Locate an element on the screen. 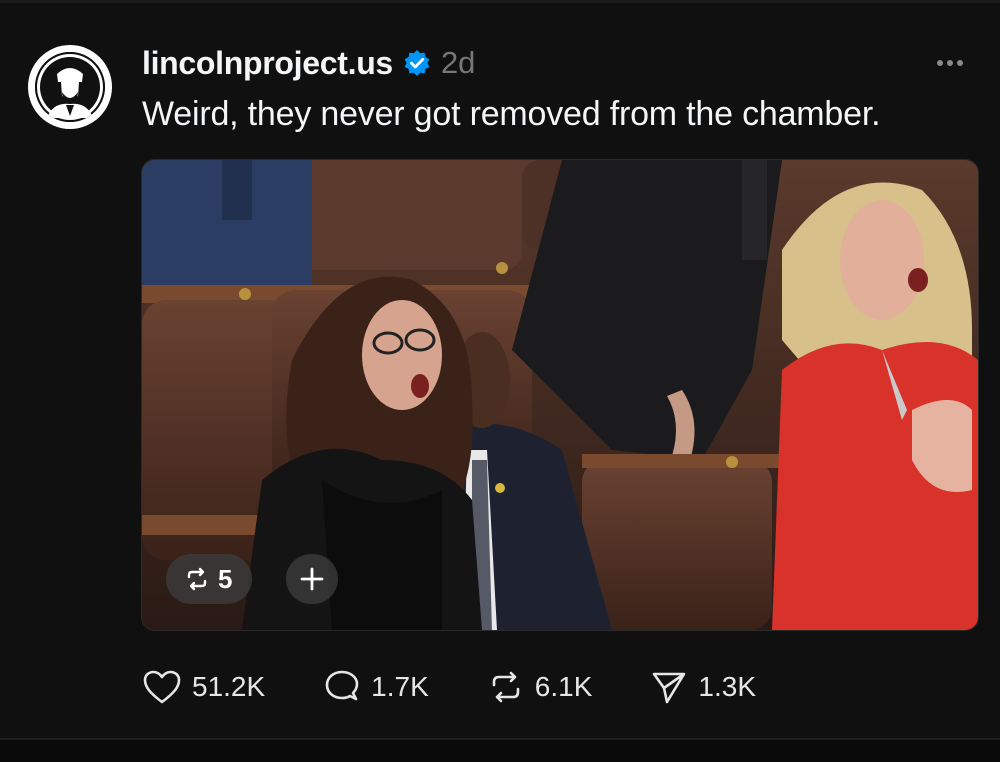  reply-count: 1.7K is located at coordinates (400, 686).